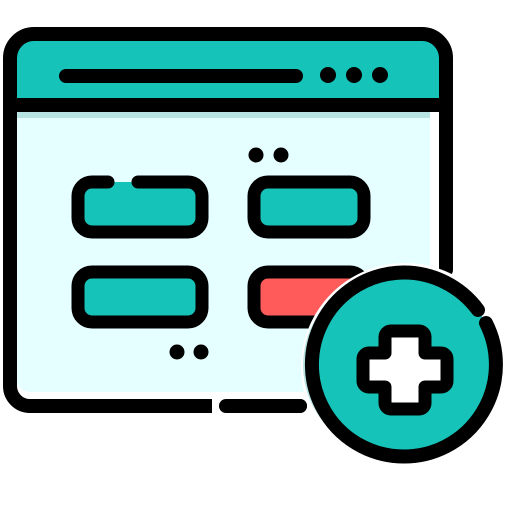 This screenshot has width=512, height=512. Describe the element at coordinates (309, 207) in the screenshot. I see `content-block-top-right` at that location.